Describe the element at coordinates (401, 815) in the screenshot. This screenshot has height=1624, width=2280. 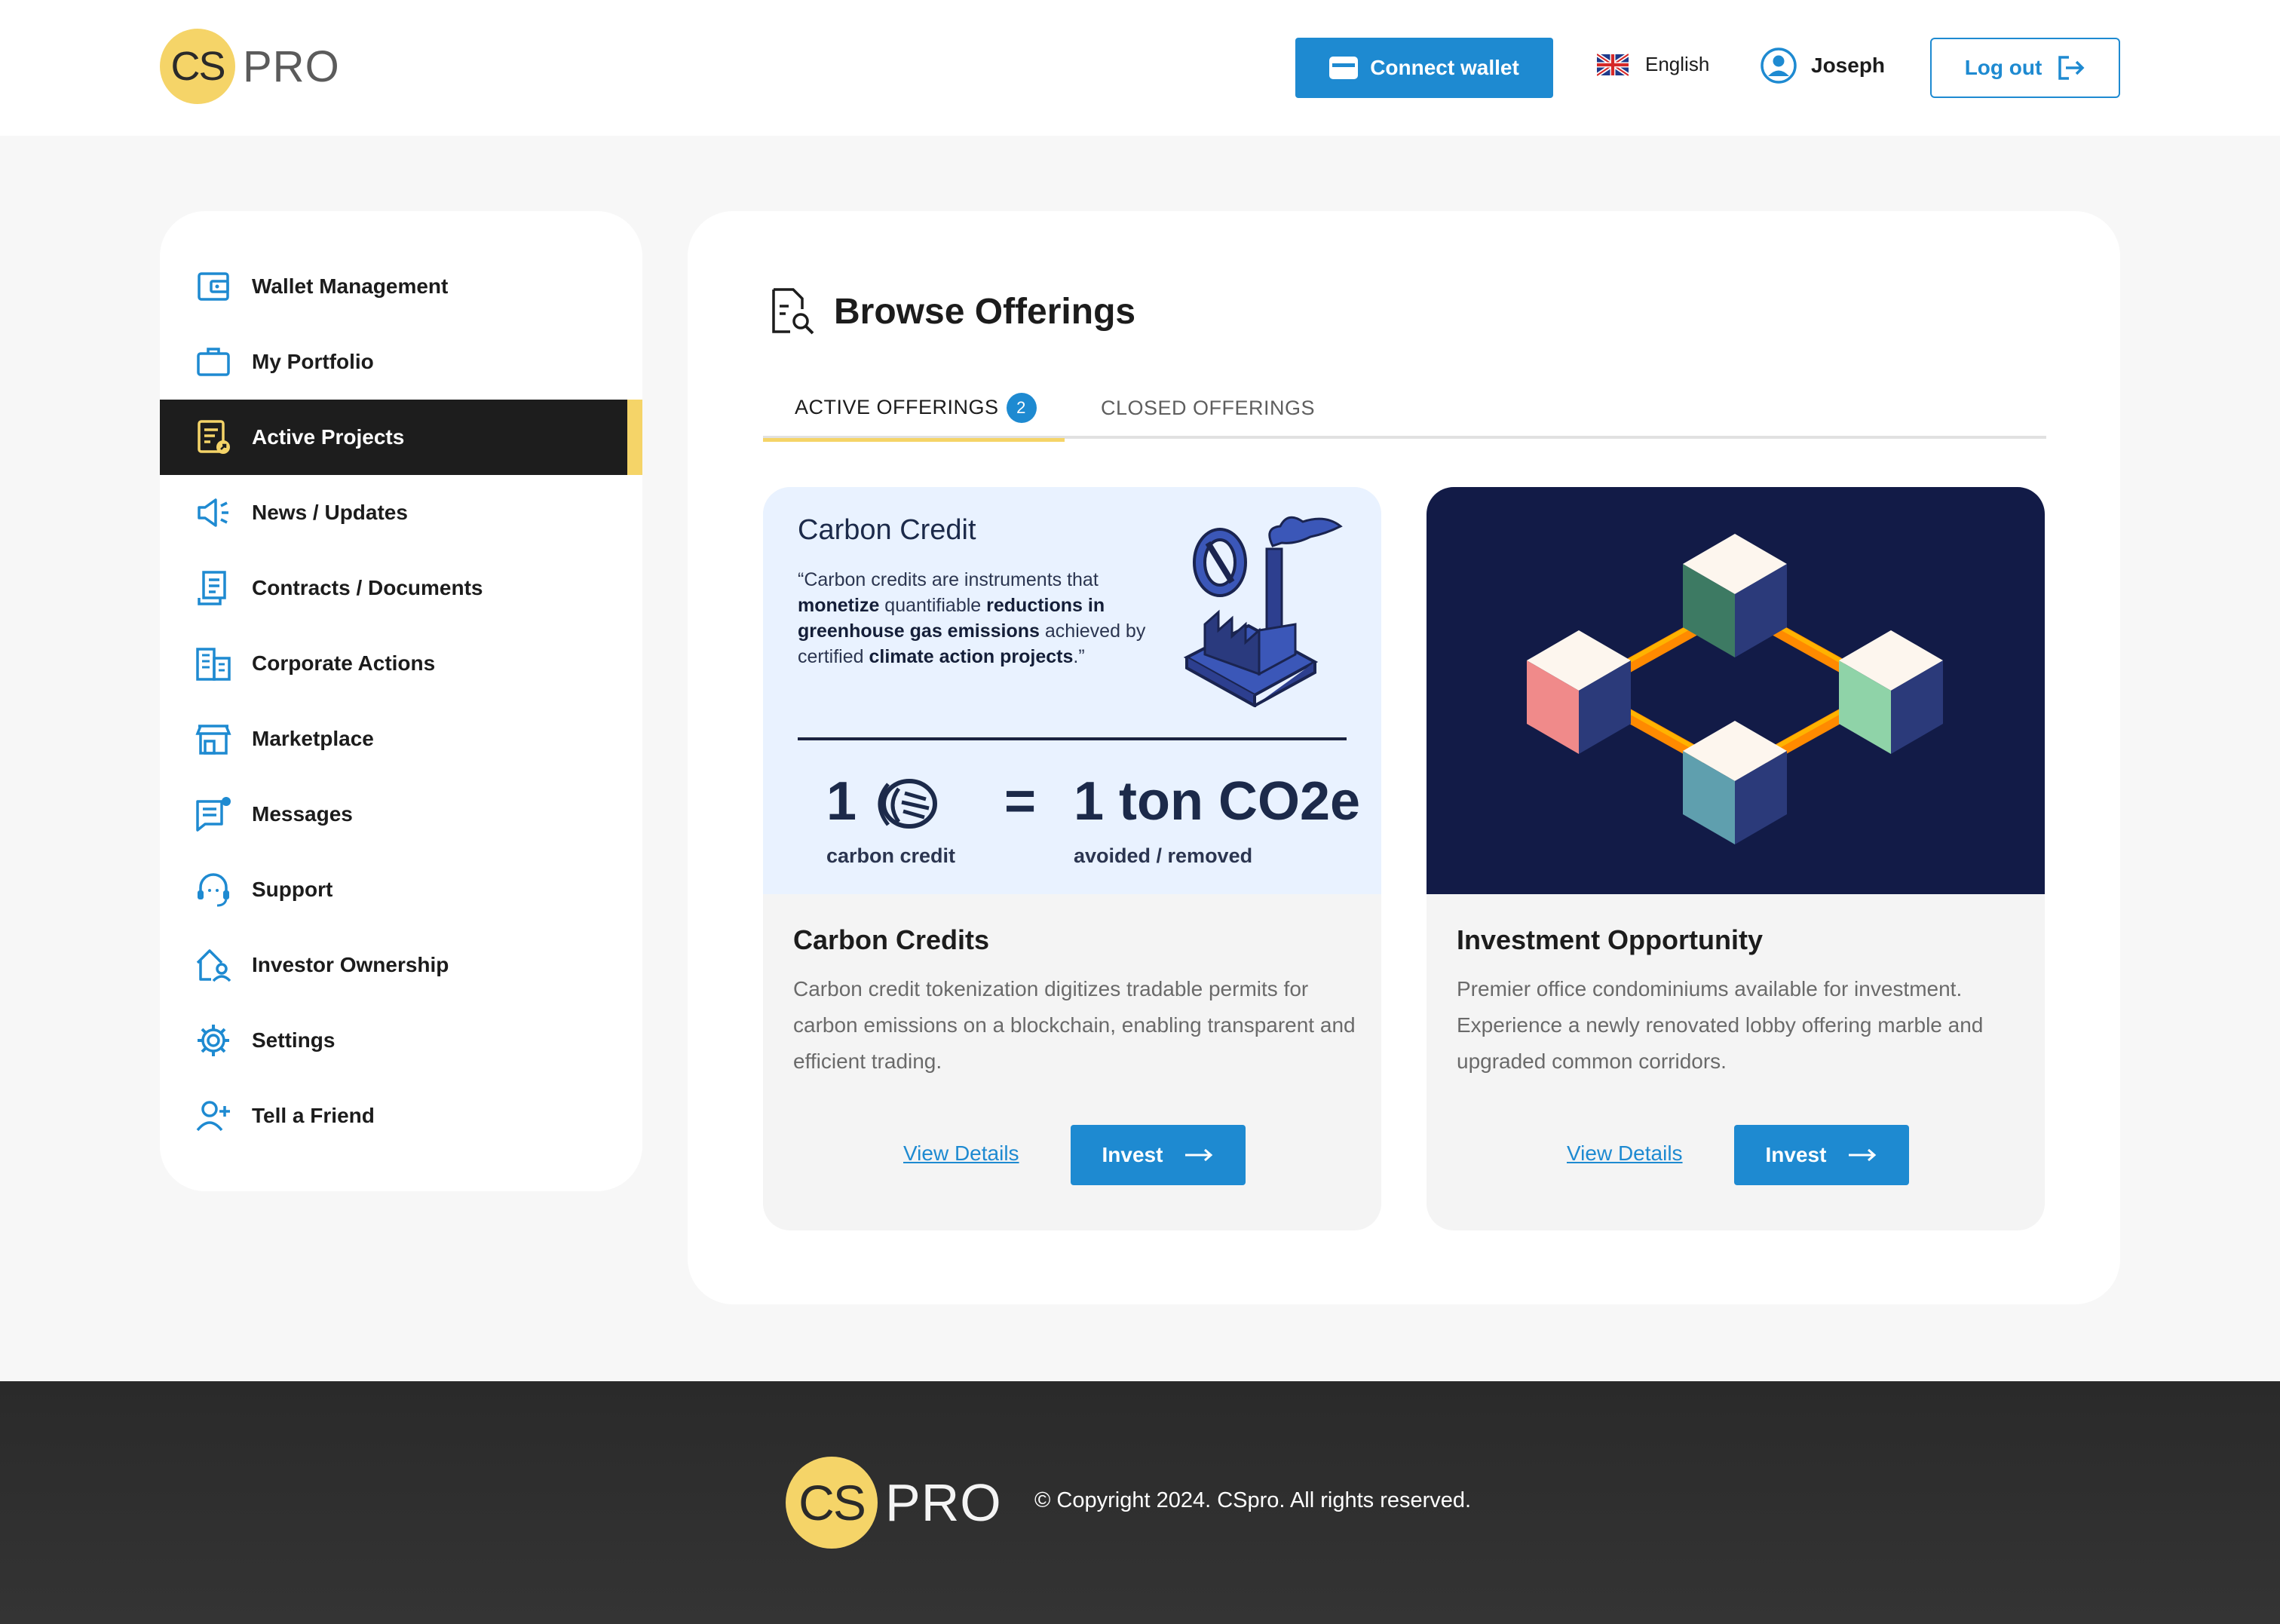
I see `sidebar-item-messages: Messages` at that location.